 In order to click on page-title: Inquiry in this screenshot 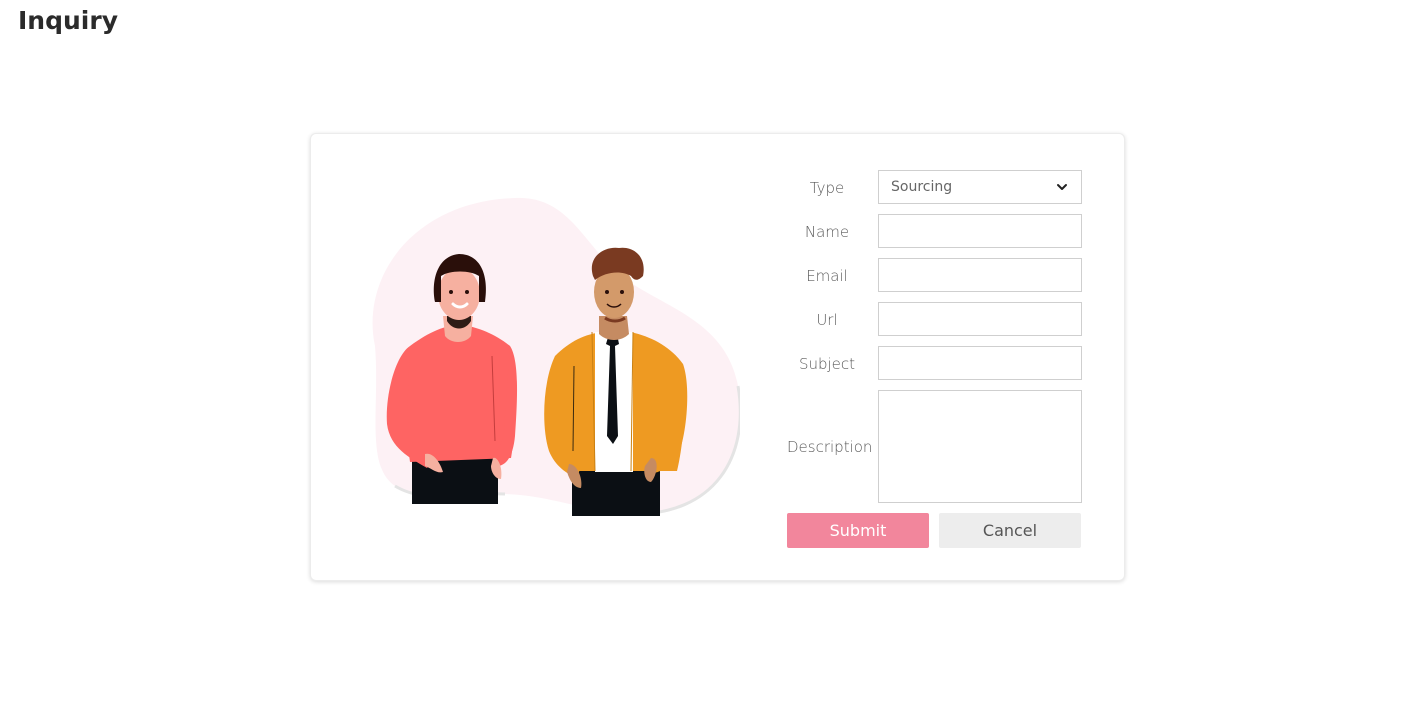, I will do `click(68, 20)`.